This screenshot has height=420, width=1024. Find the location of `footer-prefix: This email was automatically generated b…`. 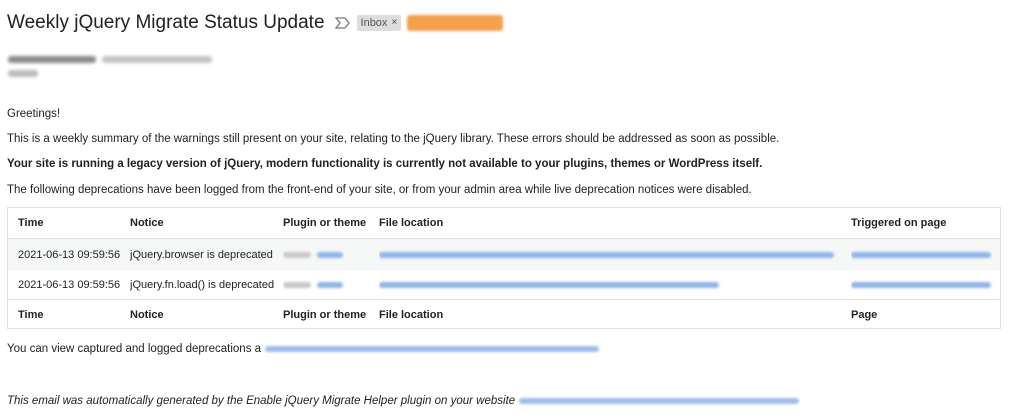

footer-prefix: This email was automatically generated b… is located at coordinates (261, 401).